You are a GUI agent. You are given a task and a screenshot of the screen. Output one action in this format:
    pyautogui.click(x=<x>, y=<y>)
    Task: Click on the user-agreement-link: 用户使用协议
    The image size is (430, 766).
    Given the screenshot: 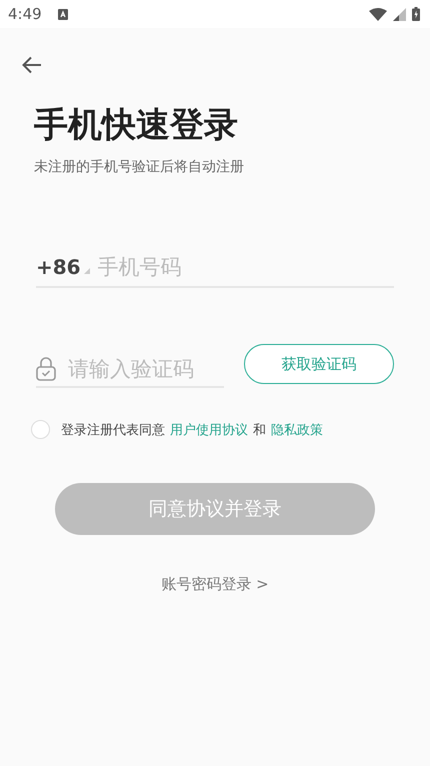 What is the action you would take?
    pyautogui.click(x=209, y=429)
    